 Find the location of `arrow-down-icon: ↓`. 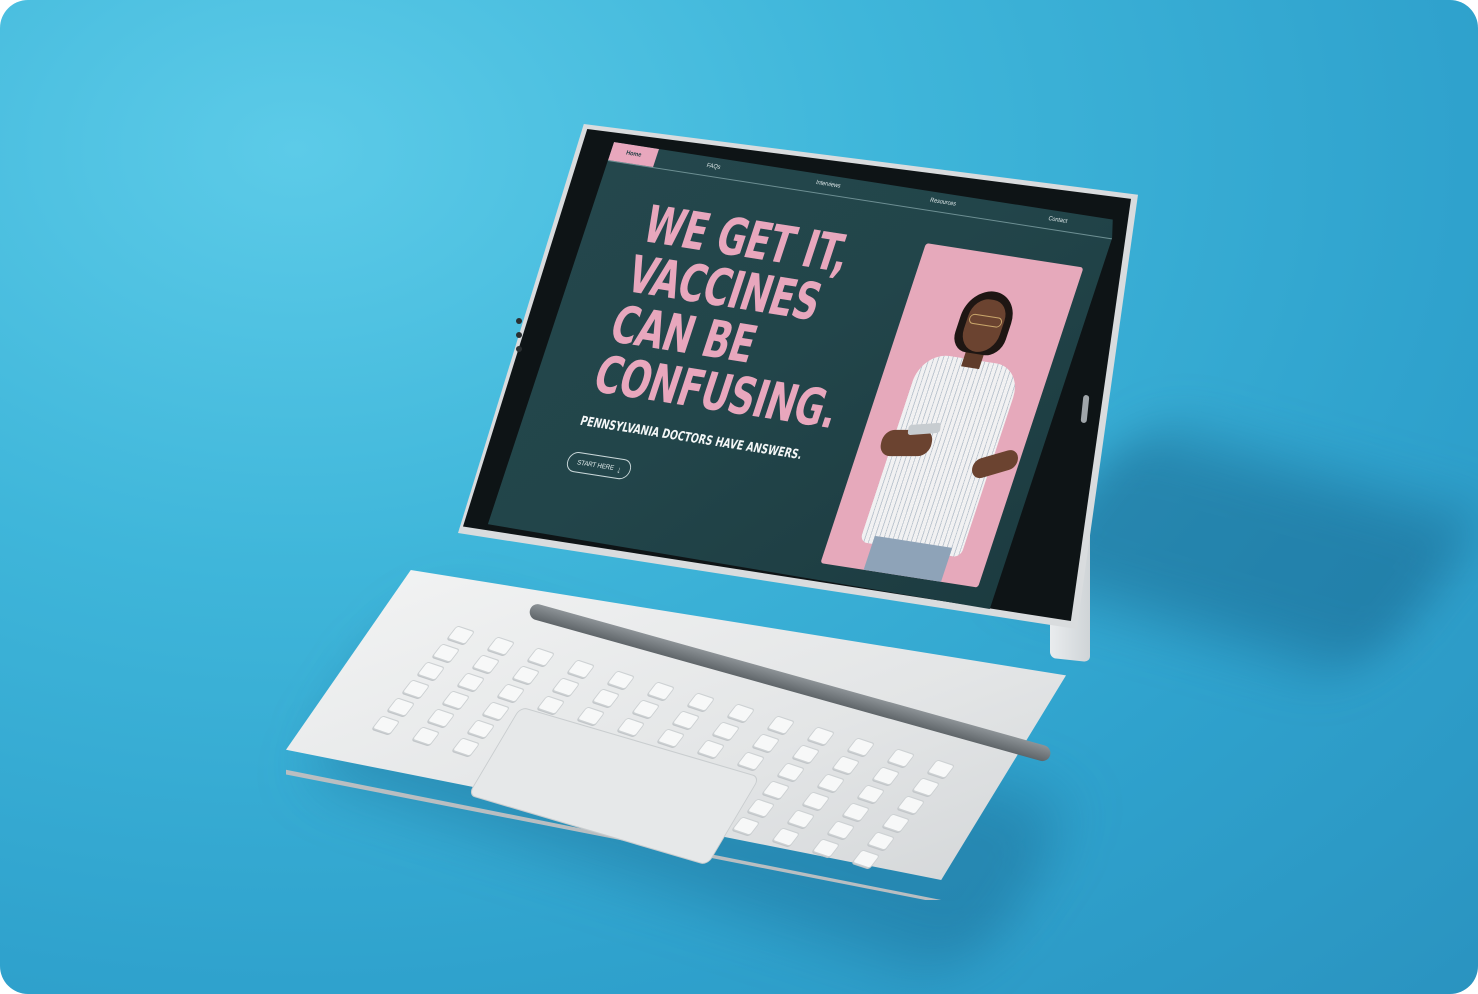

arrow-down-icon: ↓ is located at coordinates (619, 470).